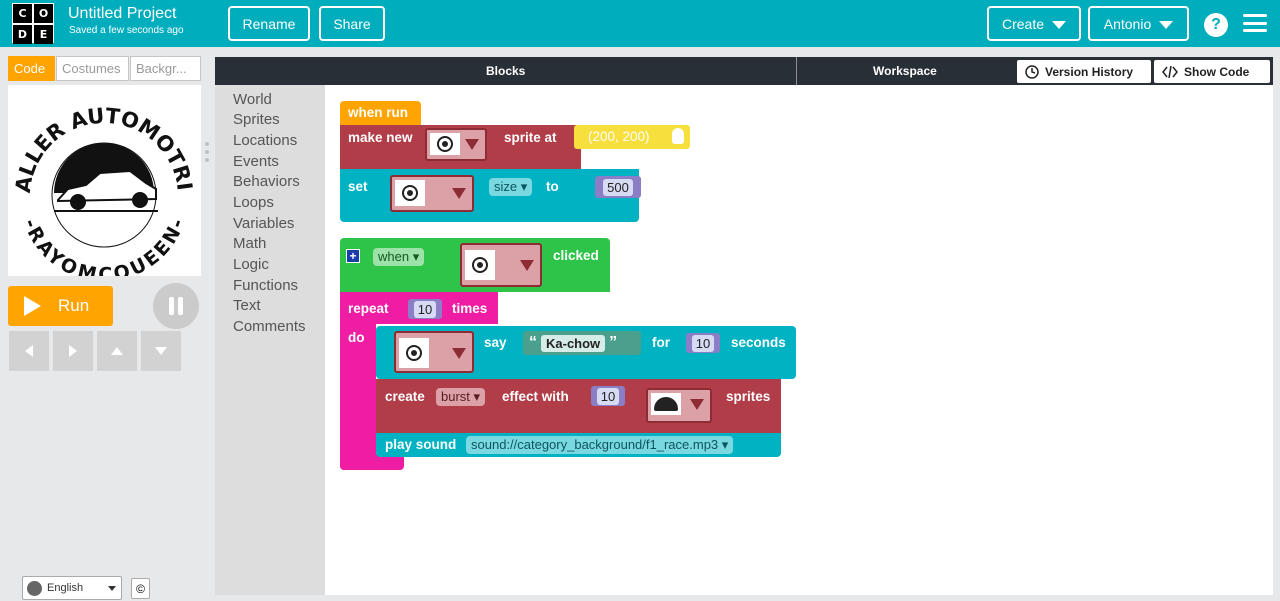 The height and width of the screenshot is (601, 1280). I want to click on when-clicked-block: + when ▾ clicked, so click(475, 265).